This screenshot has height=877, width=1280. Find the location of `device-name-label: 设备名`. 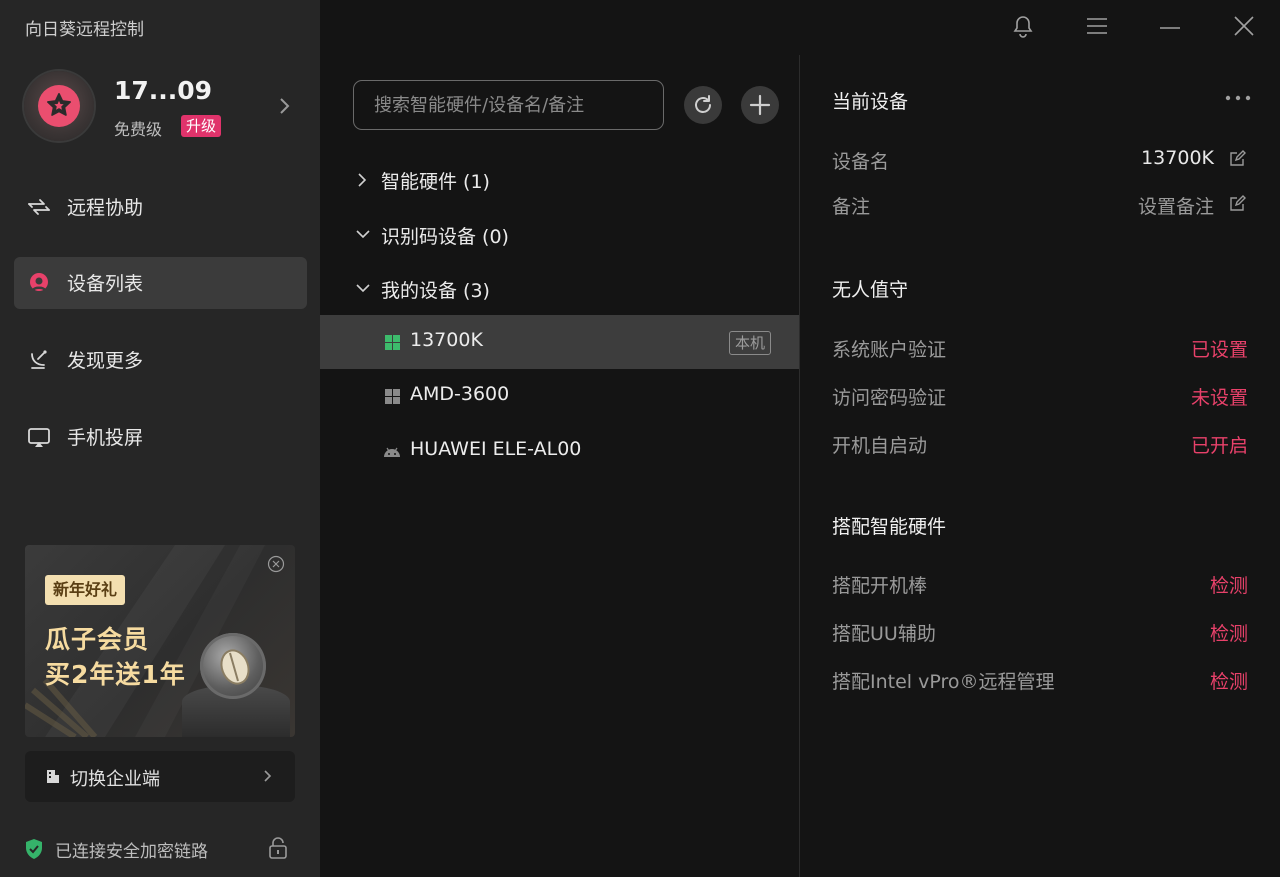

device-name-label: 设备名 is located at coordinates (861, 162).